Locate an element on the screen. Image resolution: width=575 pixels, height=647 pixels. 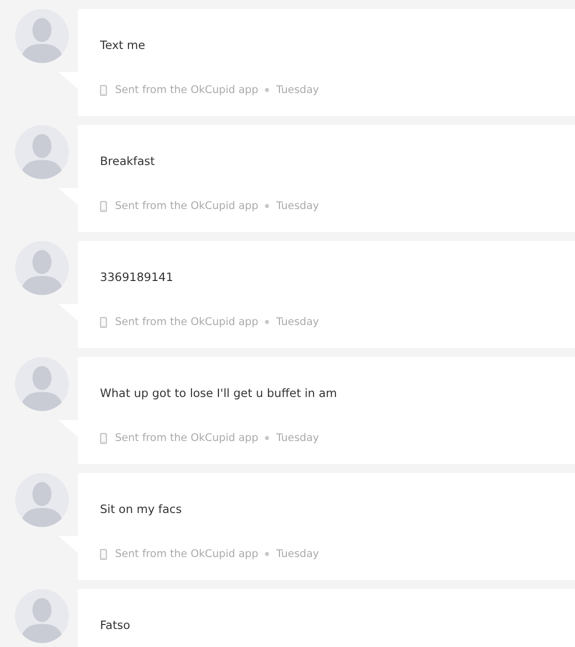
message-text: Fatso is located at coordinates (116, 625).